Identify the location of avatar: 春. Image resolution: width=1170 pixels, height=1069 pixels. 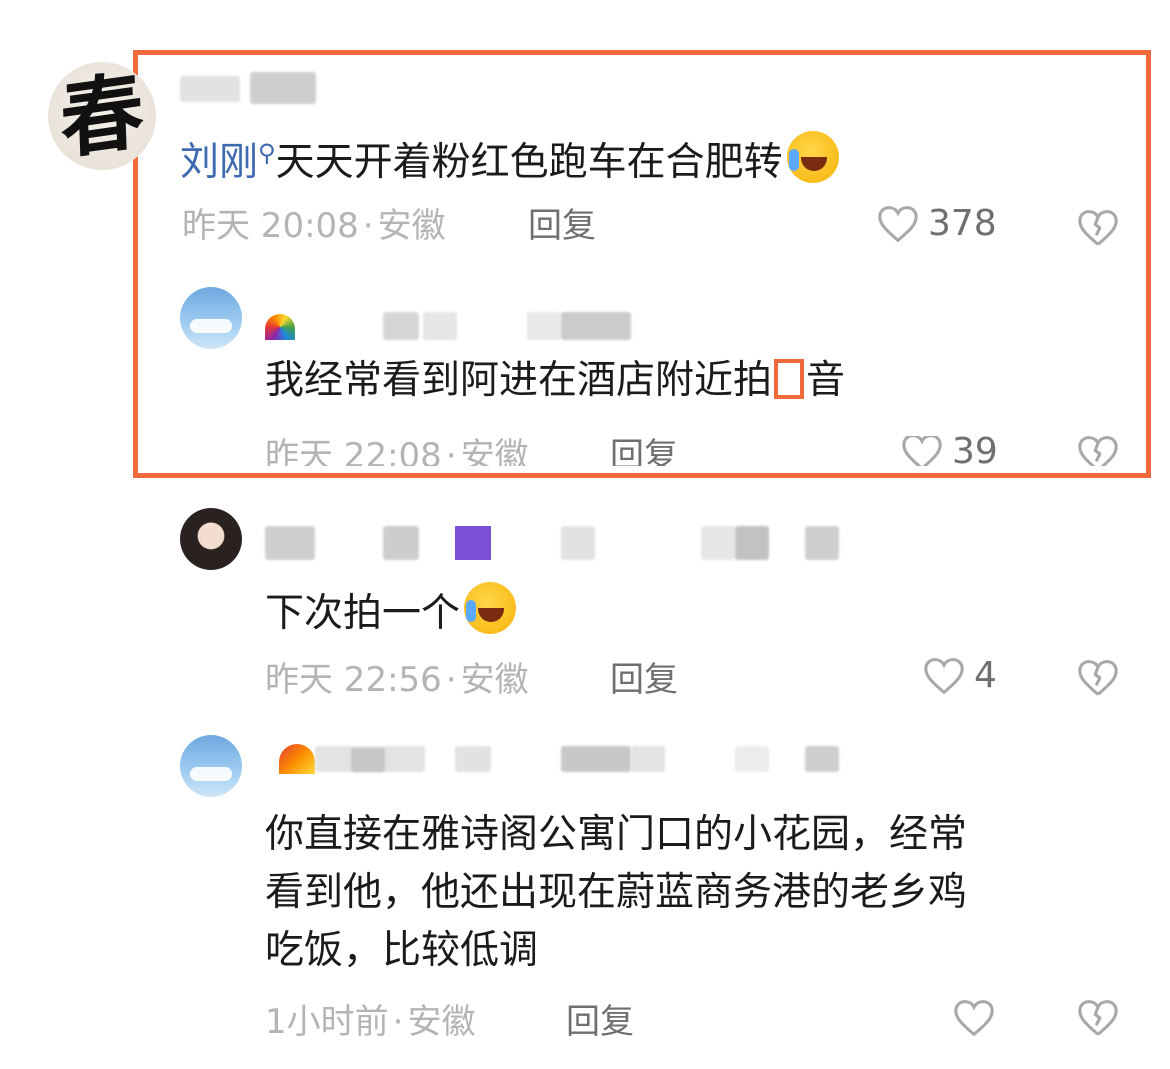
(102, 116).